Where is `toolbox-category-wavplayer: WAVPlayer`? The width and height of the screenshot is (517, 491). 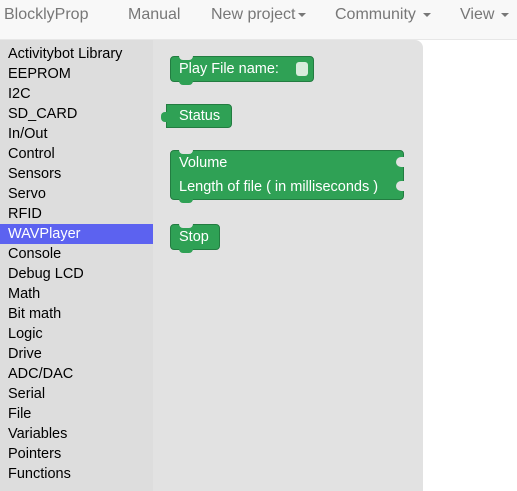
toolbox-category-wavplayer: WAVPlayer is located at coordinates (76, 234).